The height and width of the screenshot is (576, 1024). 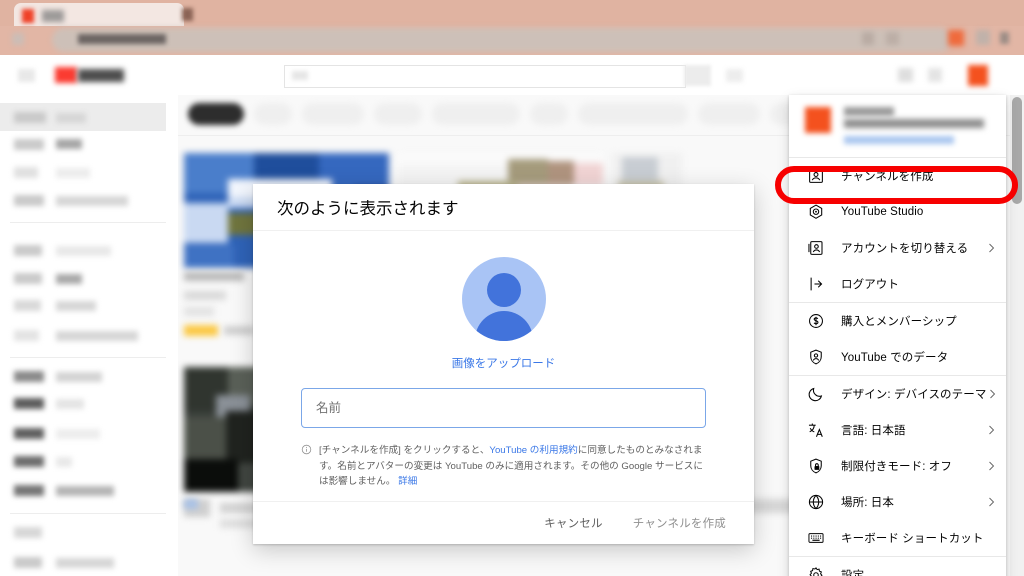 I want to click on create-channel-button: チャンネルを作成, so click(x=679, y=523).